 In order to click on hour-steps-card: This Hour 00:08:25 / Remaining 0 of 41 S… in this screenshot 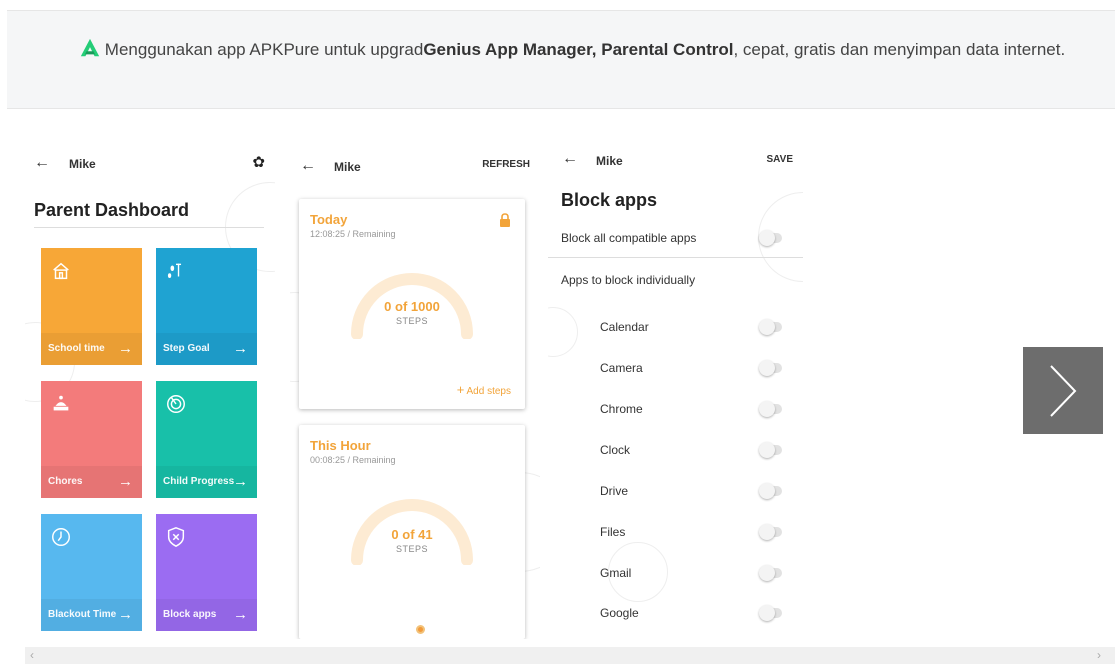, I will do `click(412, 532)`.